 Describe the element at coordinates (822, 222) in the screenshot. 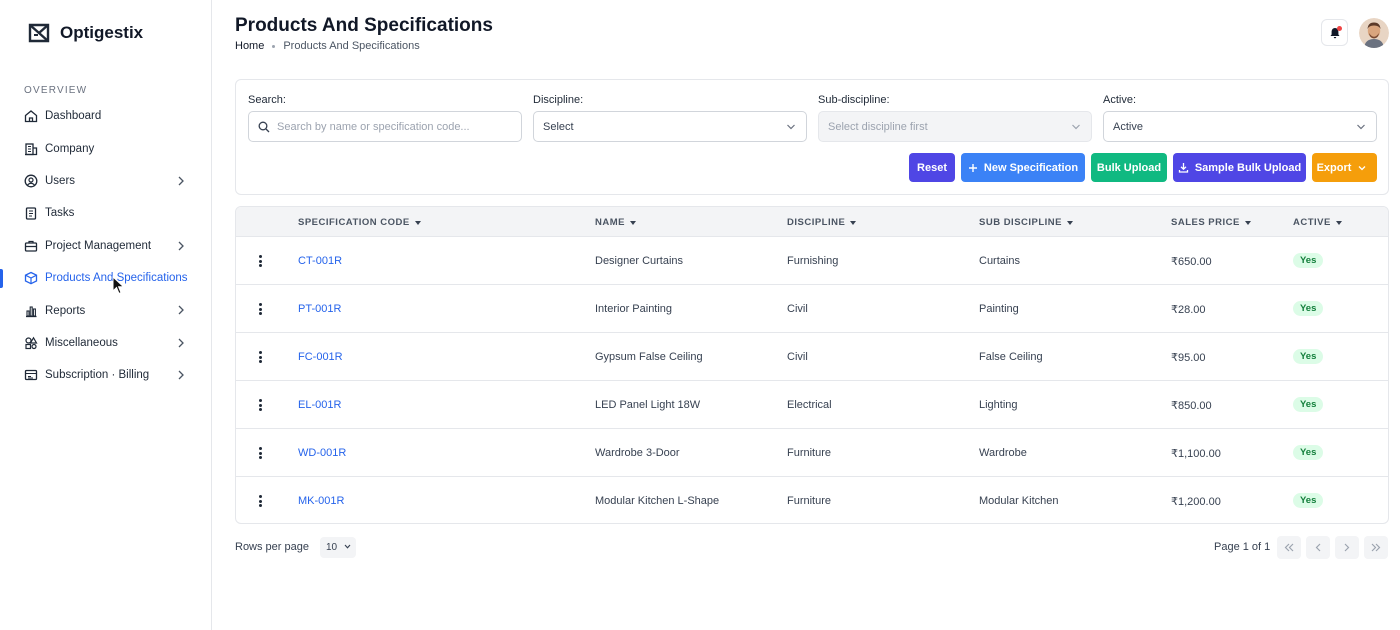

I see `column-header-discipline: DISCIPLINE` at that location.